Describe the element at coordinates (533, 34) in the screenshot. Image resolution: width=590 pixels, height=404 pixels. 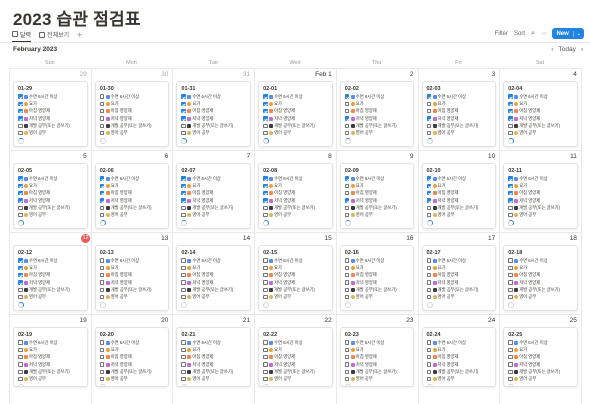
I see `search-icon: ⌕` at that location.